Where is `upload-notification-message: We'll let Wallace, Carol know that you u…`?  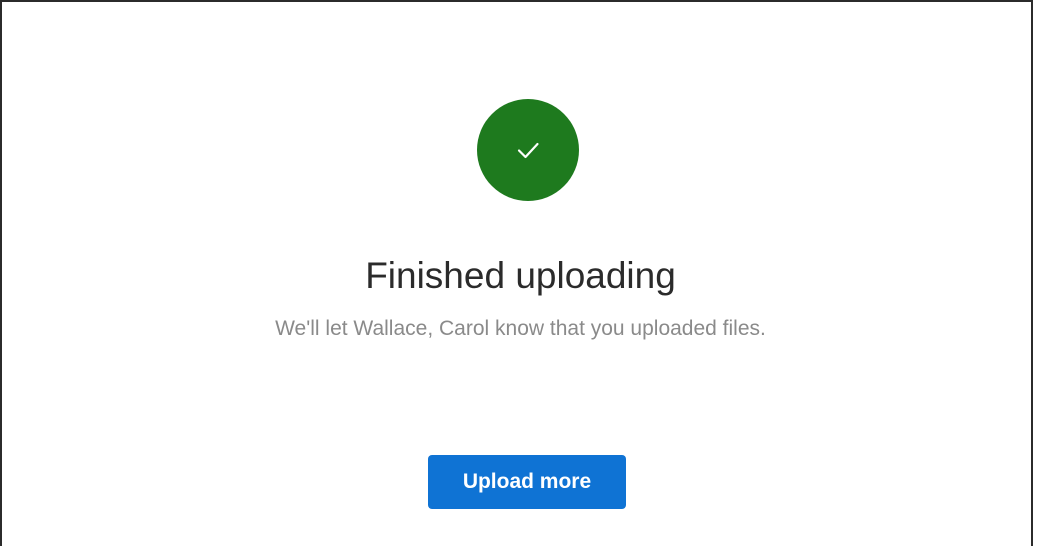 upload-notification-message: We'll let Wallace, Carol know that you u… is located at coordinates (520, 328).